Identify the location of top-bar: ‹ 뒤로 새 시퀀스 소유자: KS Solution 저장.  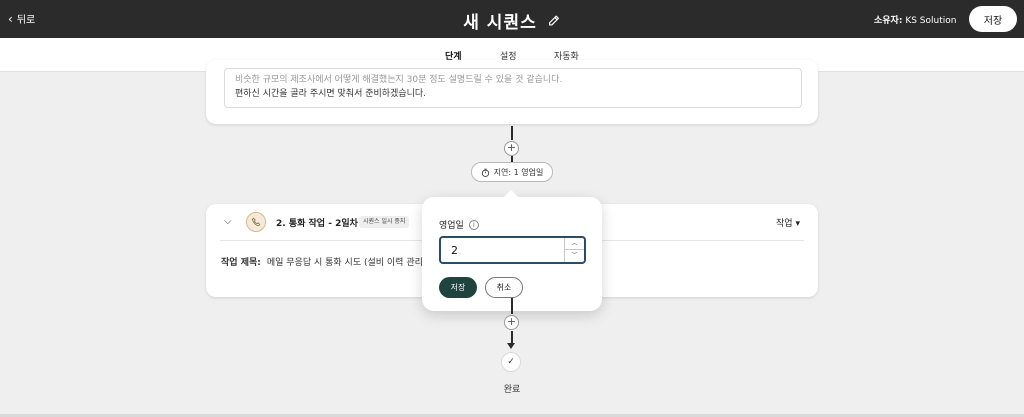
(512, 19).